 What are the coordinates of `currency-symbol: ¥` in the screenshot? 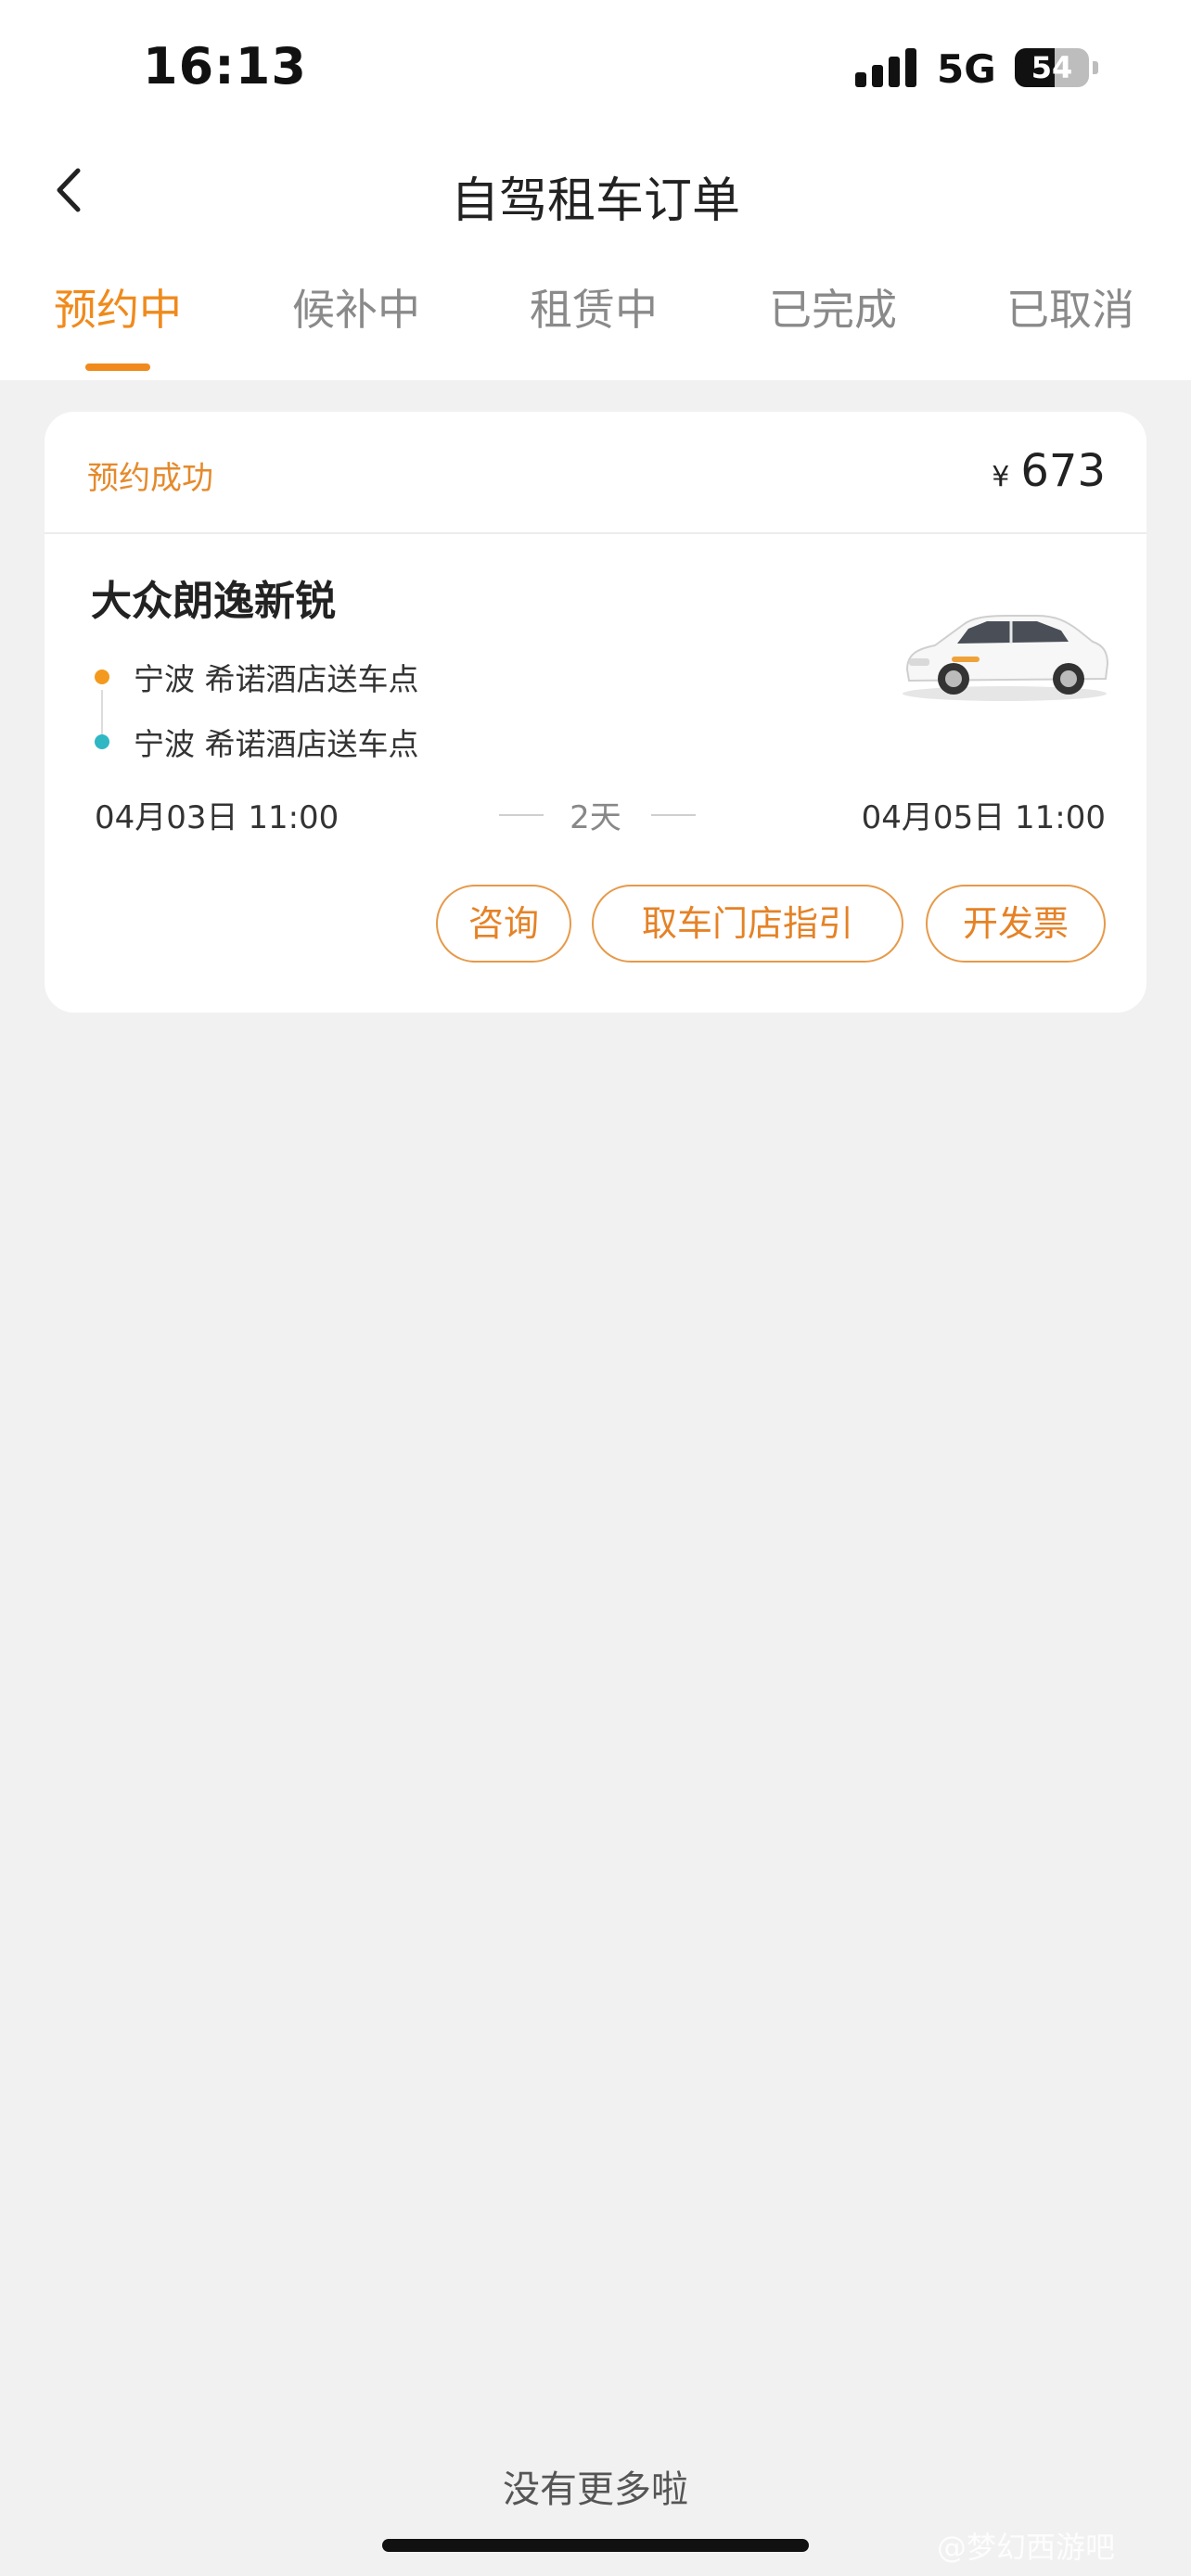 It's located at (1001, 477).